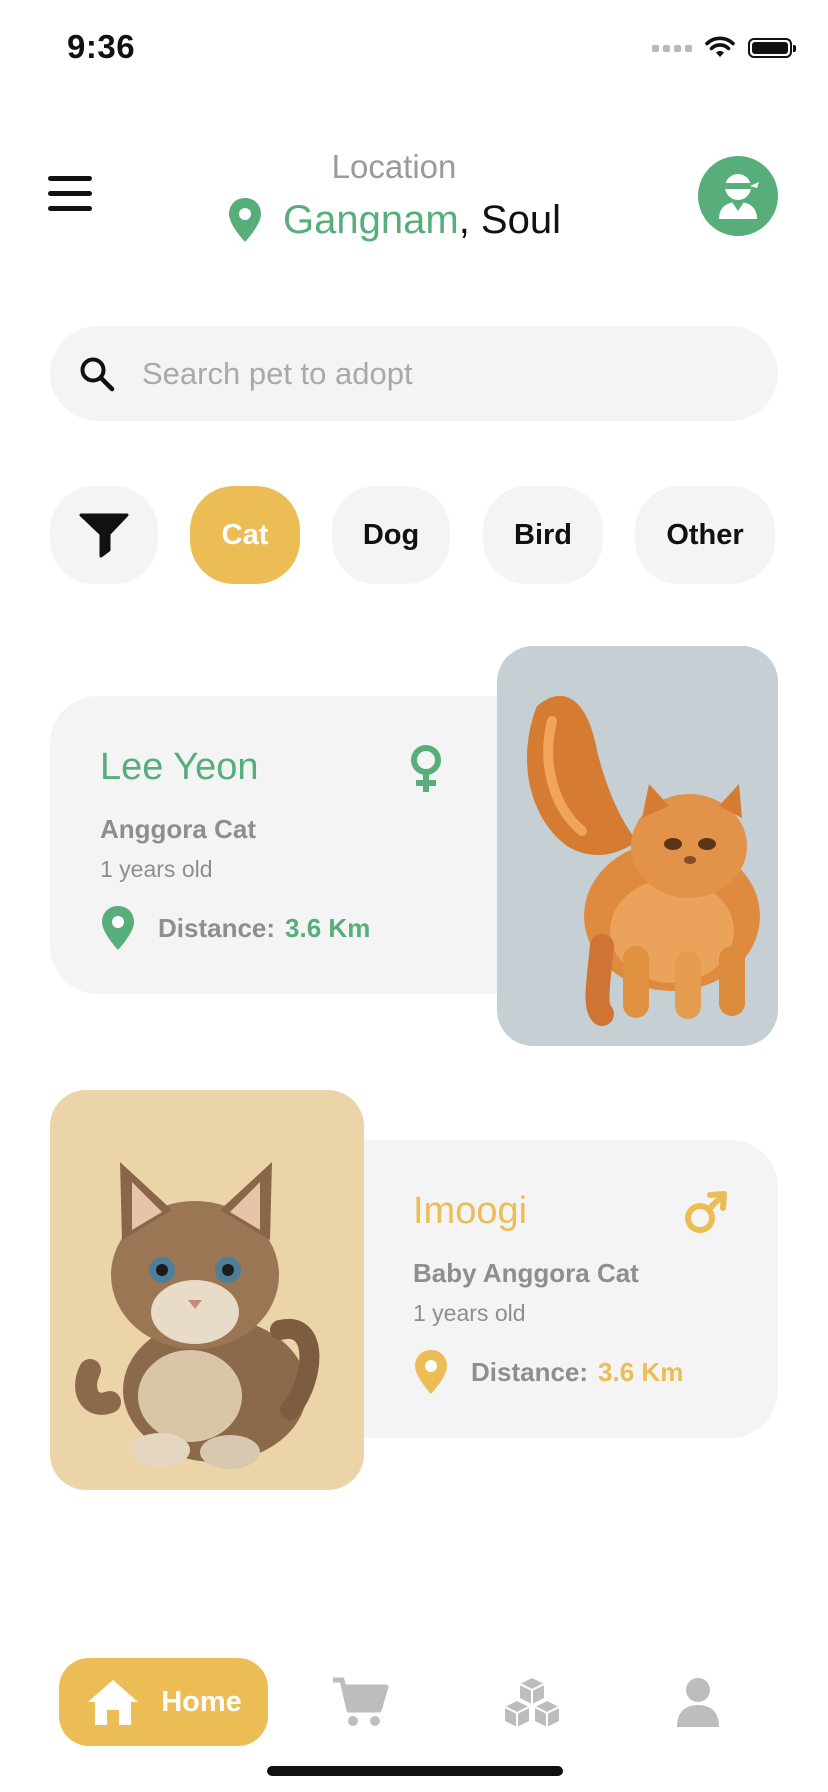 The width and height of the screenshot is (828, 1792). I want to click on pet-name: Lee Yeon, so click(179, 767).